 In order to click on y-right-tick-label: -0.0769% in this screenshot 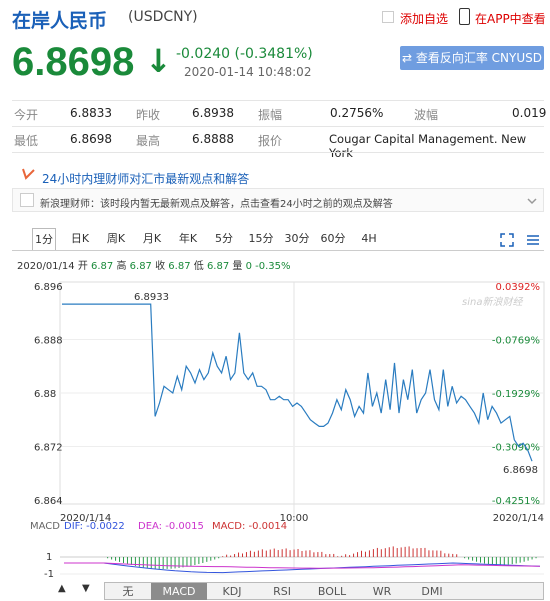, I will do `click(516, 341)`.